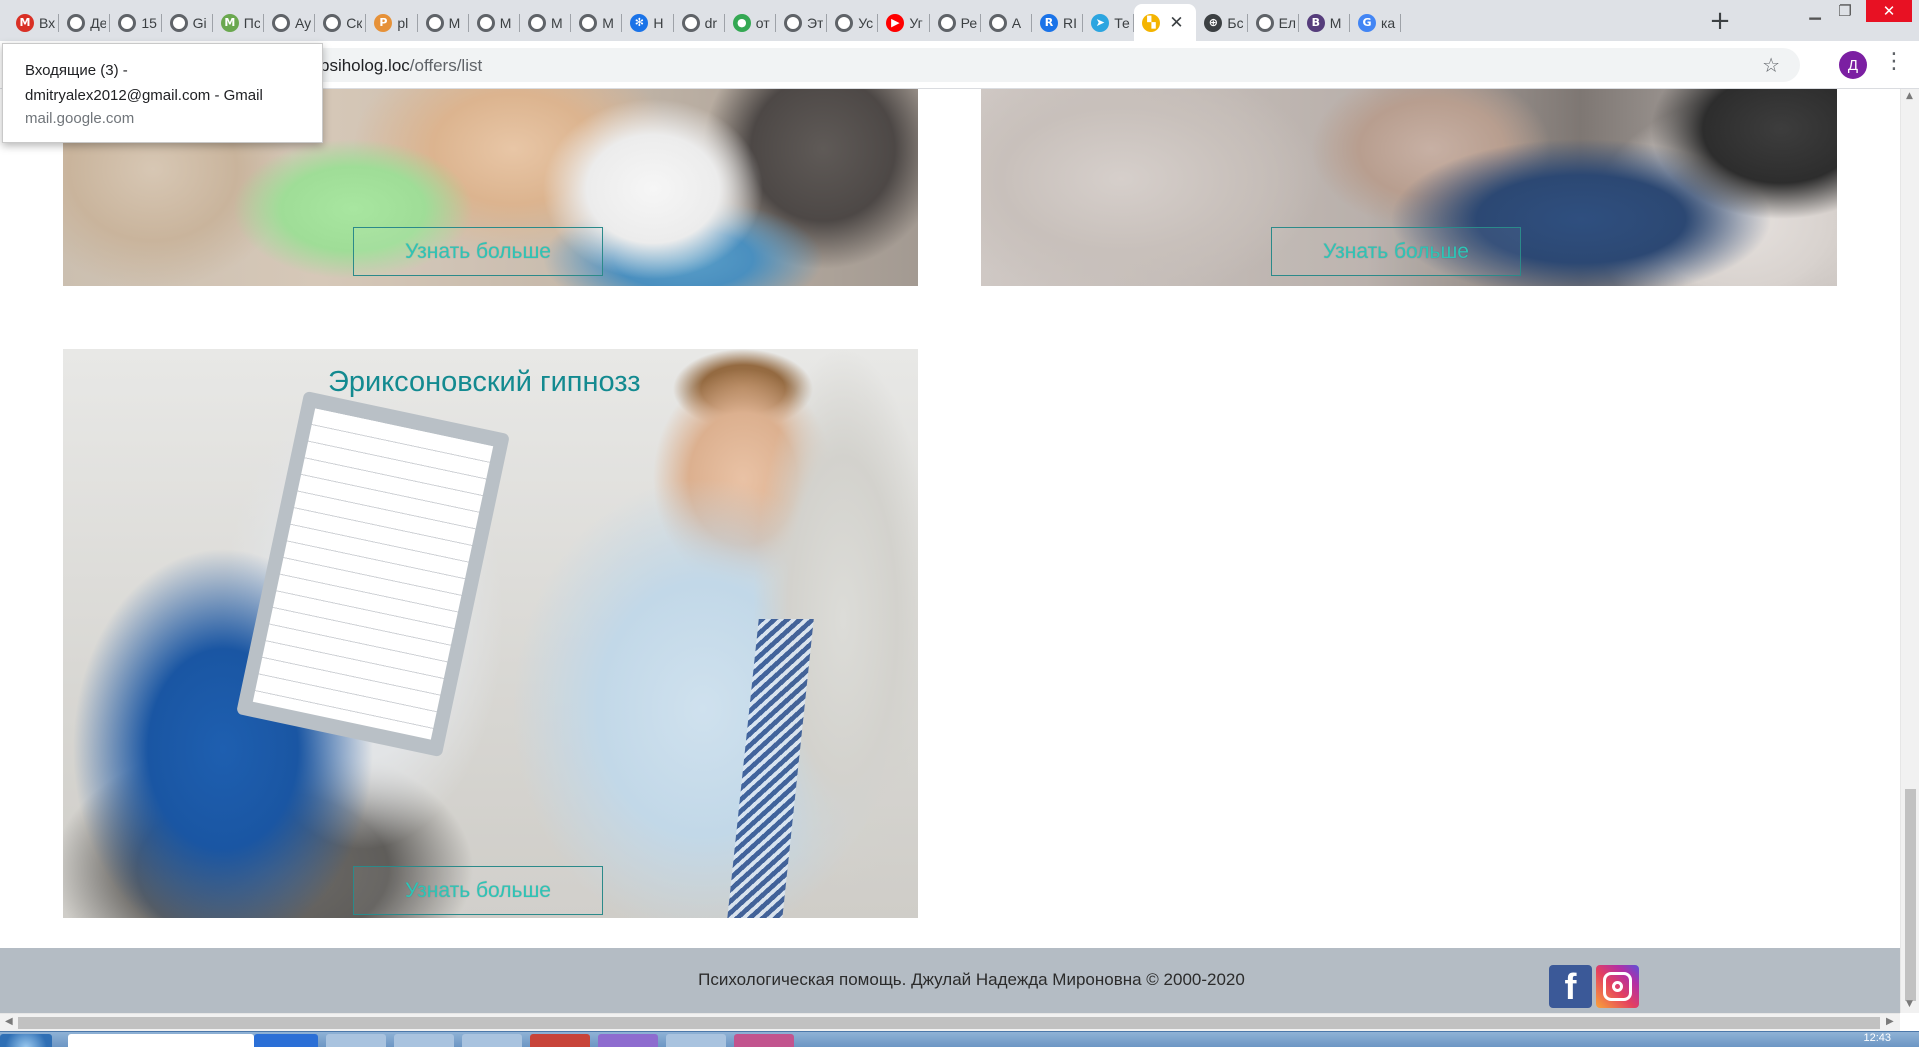  I want to click on address-bar: psiholog.loc/offers/list ☆, so click(980, 65).